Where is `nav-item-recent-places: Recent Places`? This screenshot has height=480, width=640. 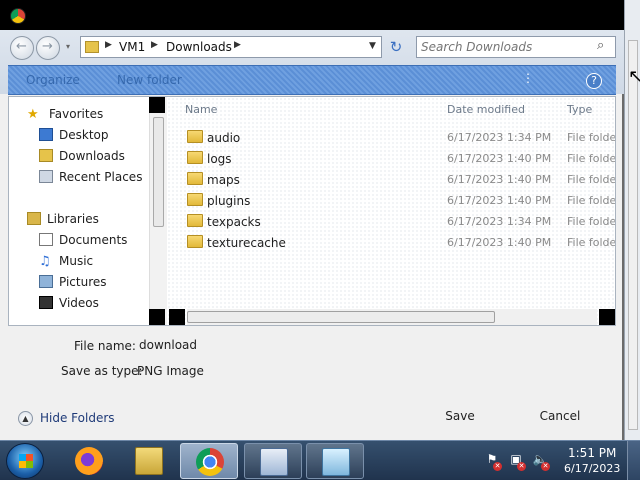 nav-item-recent-places: Recent Places is located at coordinates (90, 179).